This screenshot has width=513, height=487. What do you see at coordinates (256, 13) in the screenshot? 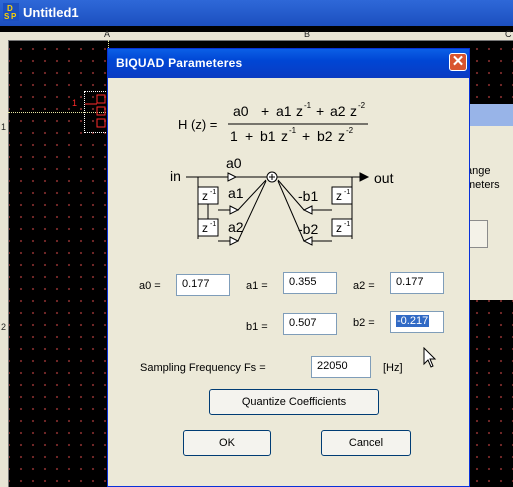
I see `app-title-bar: D S P Untitled1` at bounding box center [256, 13].